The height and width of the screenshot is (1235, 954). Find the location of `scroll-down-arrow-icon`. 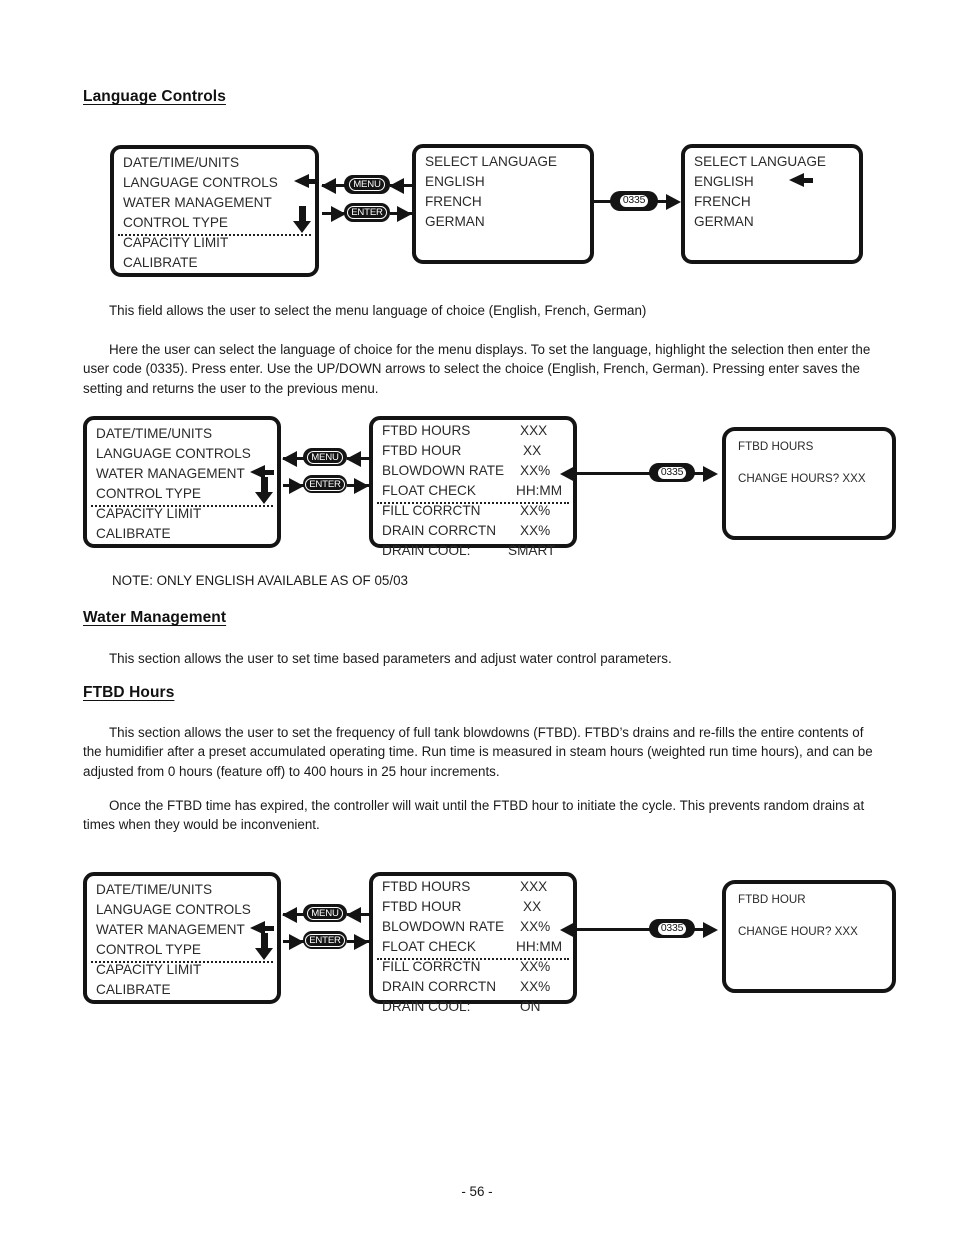

scroll-down-arrow-icon is located at coordinates (302, 219).